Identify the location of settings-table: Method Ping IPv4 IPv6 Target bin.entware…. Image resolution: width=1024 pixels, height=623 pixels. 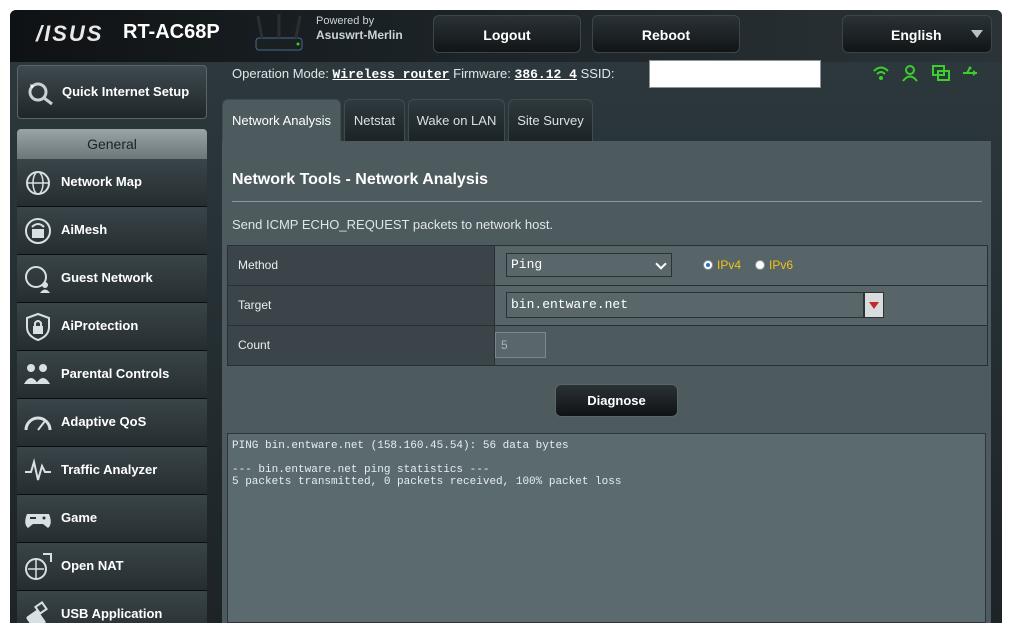
(607, 305).